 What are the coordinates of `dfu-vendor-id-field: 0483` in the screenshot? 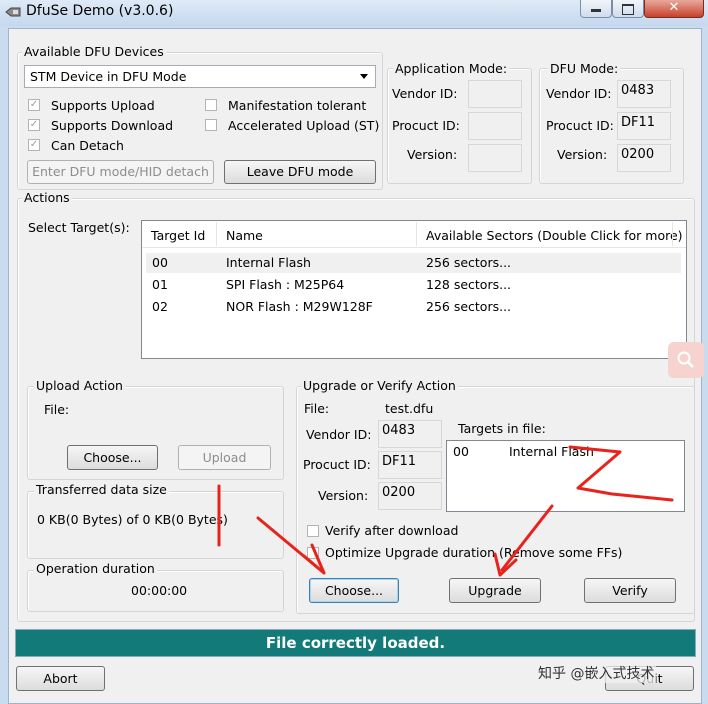 It's located at (644, 94).